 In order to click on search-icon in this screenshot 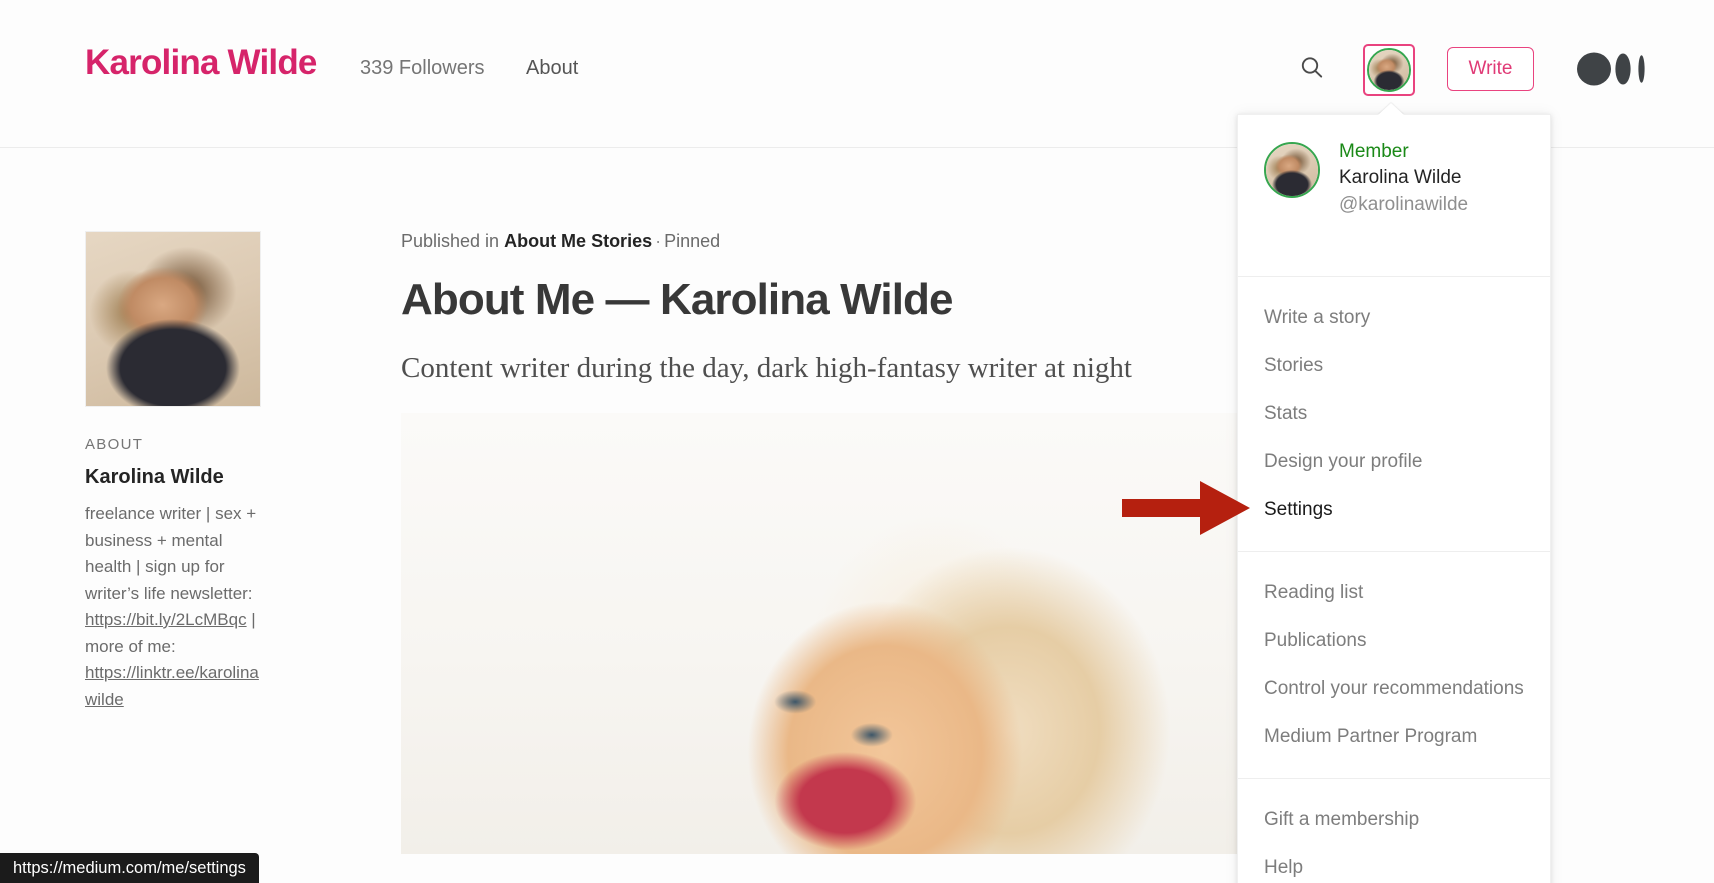, I will do `click(1312, 68)`.